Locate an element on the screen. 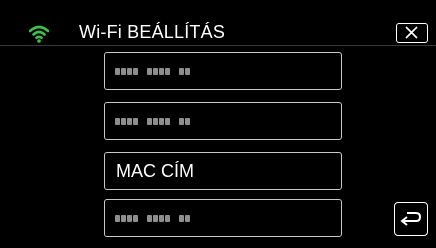 The height and width of the screenshot is (248, 436). close-button is located at coordinates (412, 33).